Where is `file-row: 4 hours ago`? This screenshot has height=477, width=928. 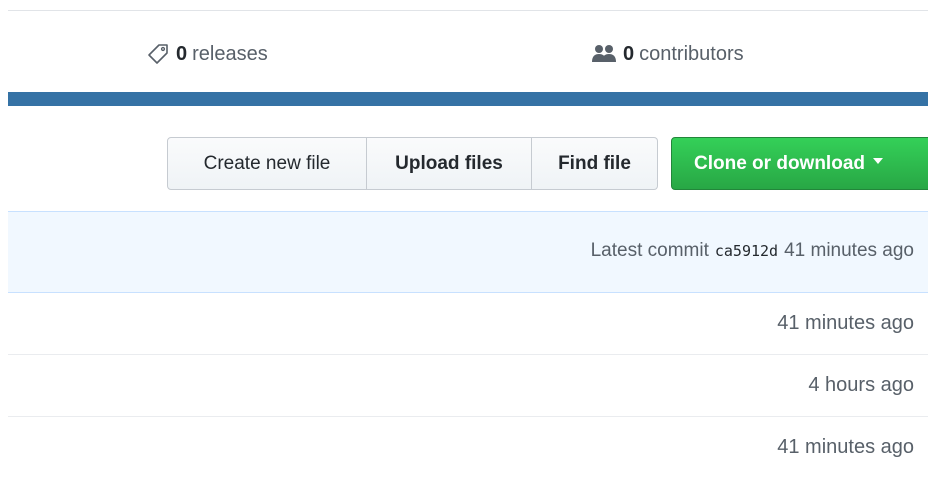
file-row: 4 hours ago is located at coordinates (468, 386).